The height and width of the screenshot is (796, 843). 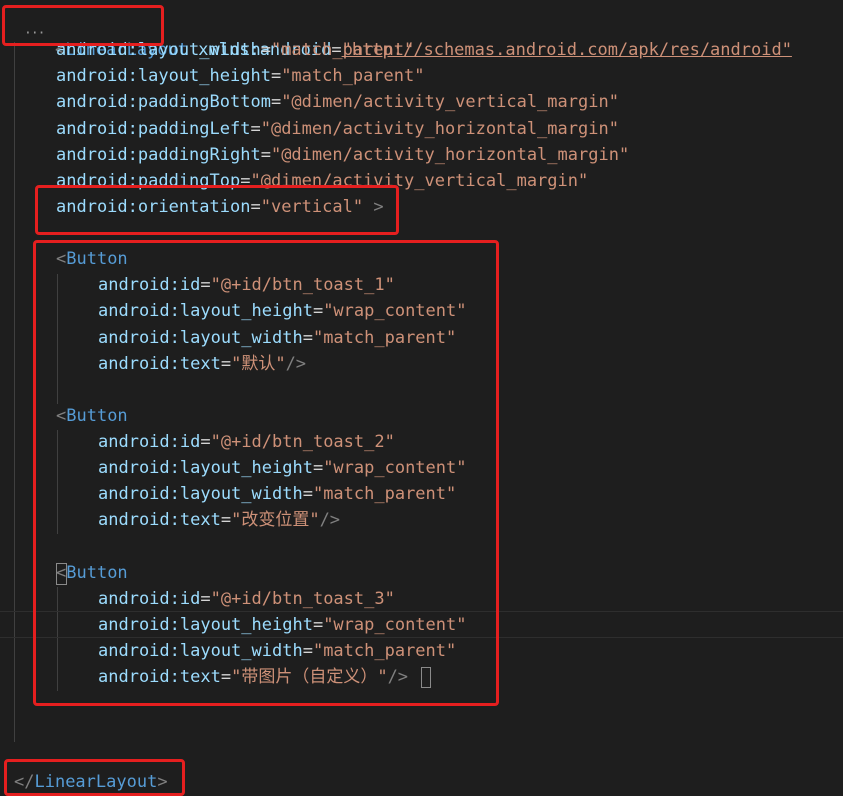 What do you see at coordinates (158, 155) in the screenshot?
I see `attr-name: android:paddingRight` at bounding box center [158, 155].